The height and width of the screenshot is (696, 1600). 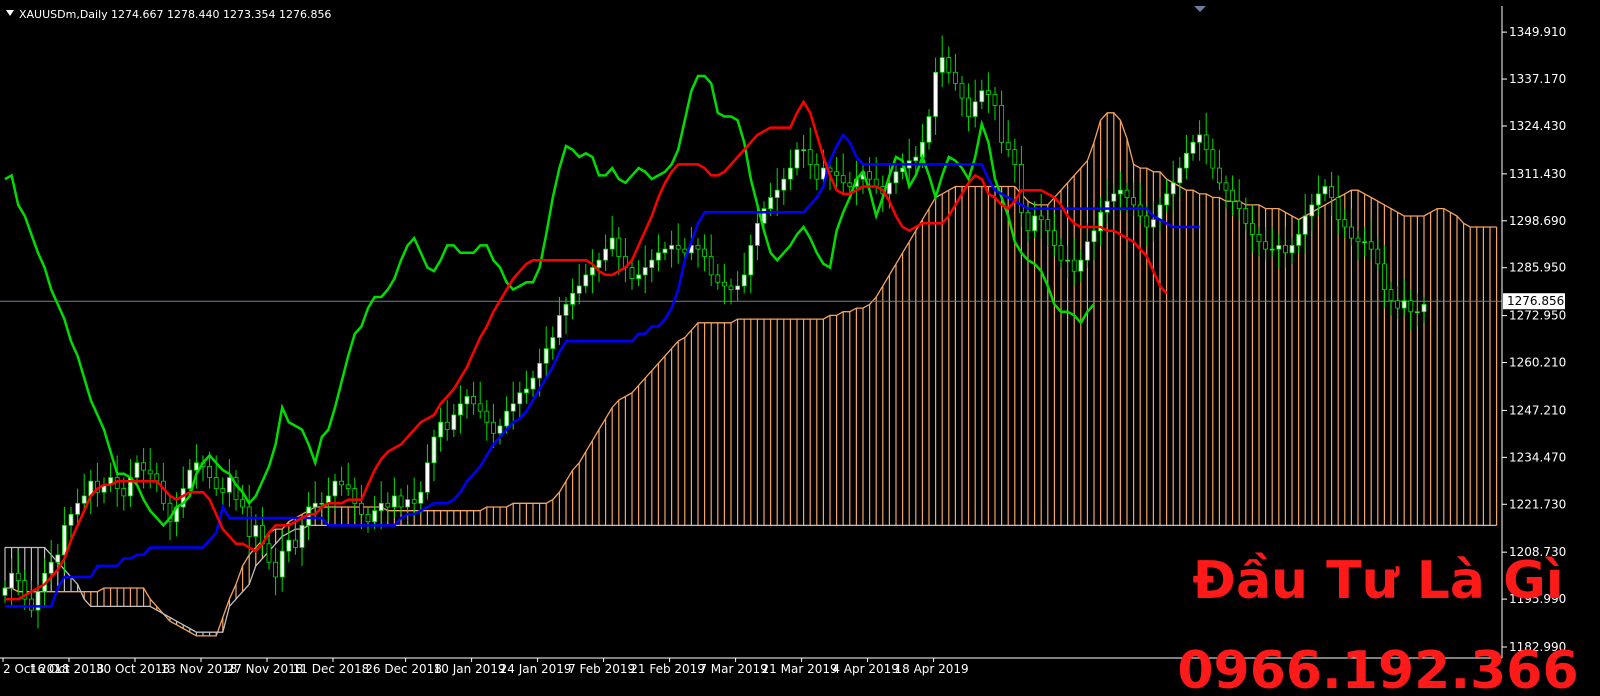 What do you see at coordinates (1537, 268) in the screenshot?
I see `y-tick-label: 1285.950` at bounding box center [1537, 268].